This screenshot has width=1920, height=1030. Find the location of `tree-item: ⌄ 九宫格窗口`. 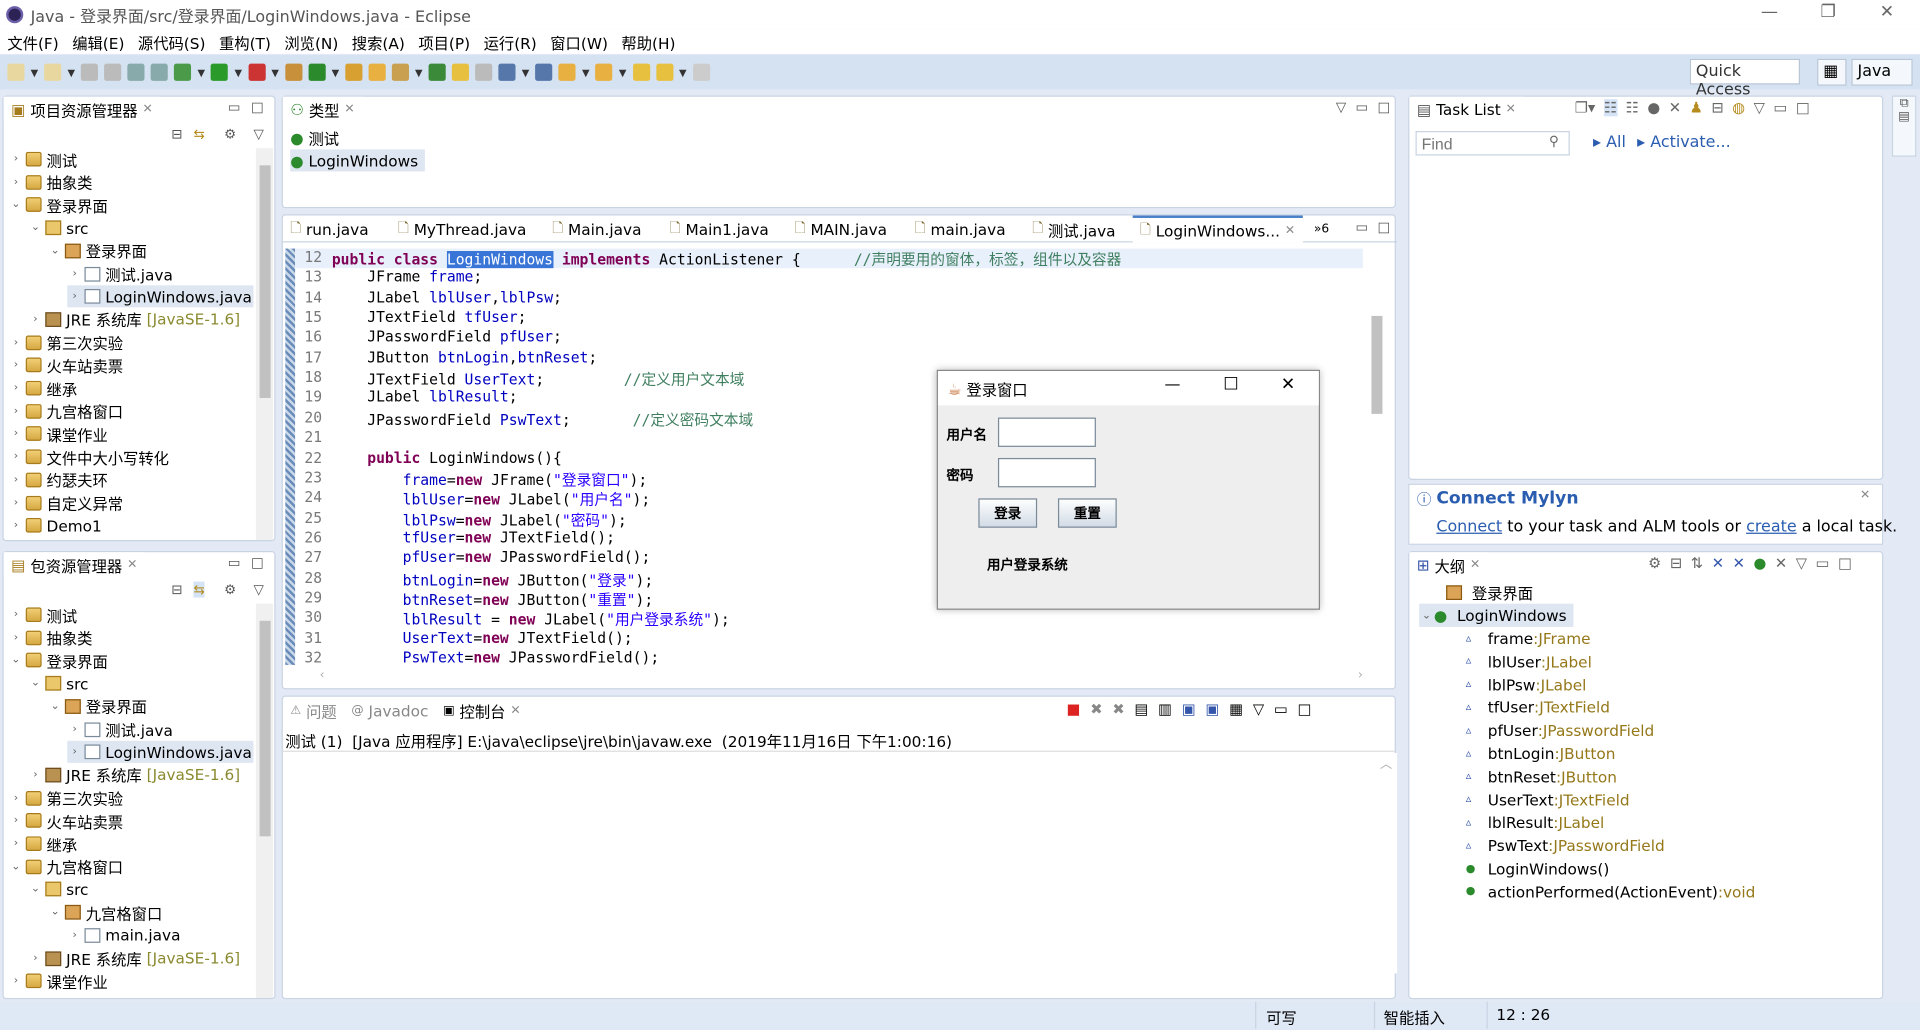

tree-item: ⌄ 九宫格窗口 is located at coordinates (105, 912).